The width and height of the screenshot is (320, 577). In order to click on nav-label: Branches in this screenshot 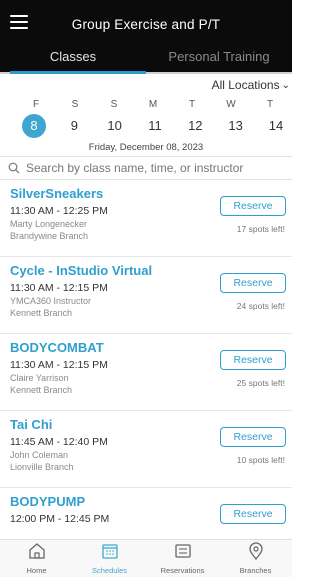, I will do `click(255, 570)`.